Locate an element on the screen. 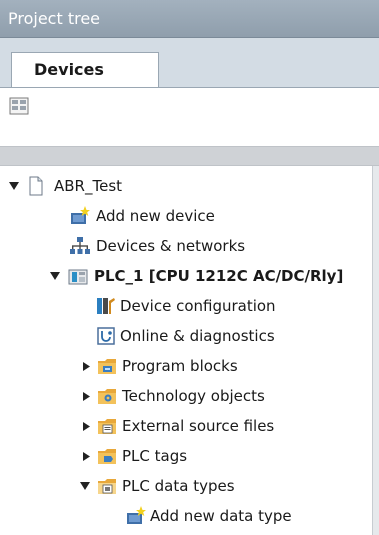  project-file-icon is located at coordinates (36, 186).